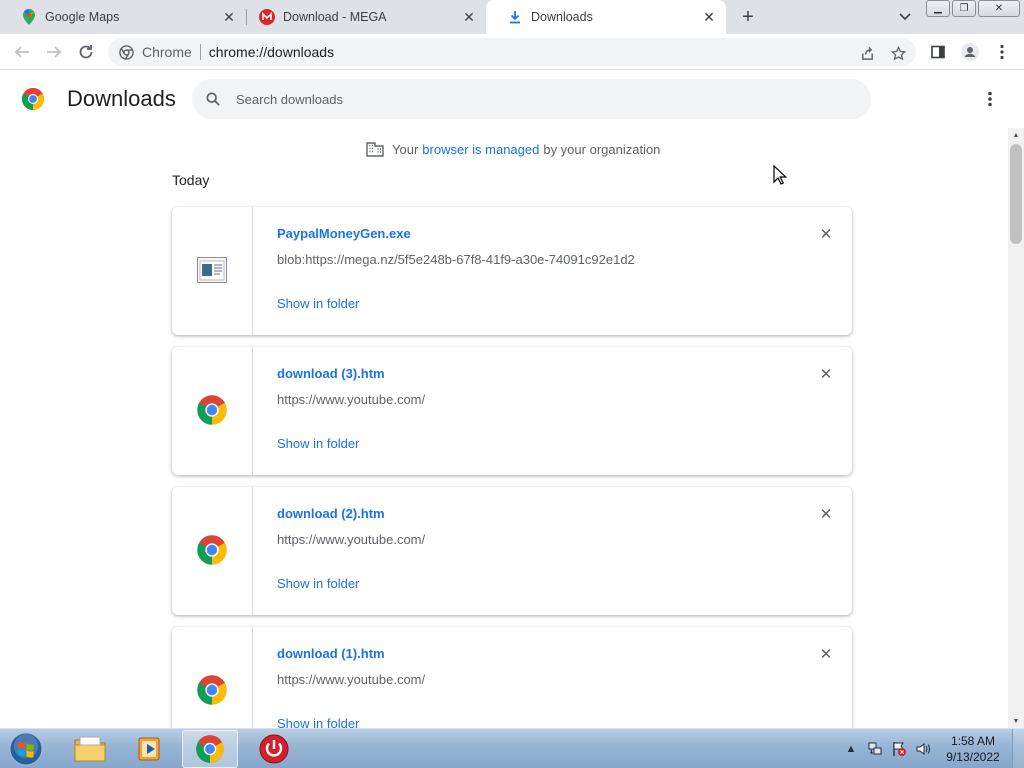 This screenshot has width=1024, height=768. Describe the element at coordinates (867, 53) in the screenshot. I see `share-icon` at that location.